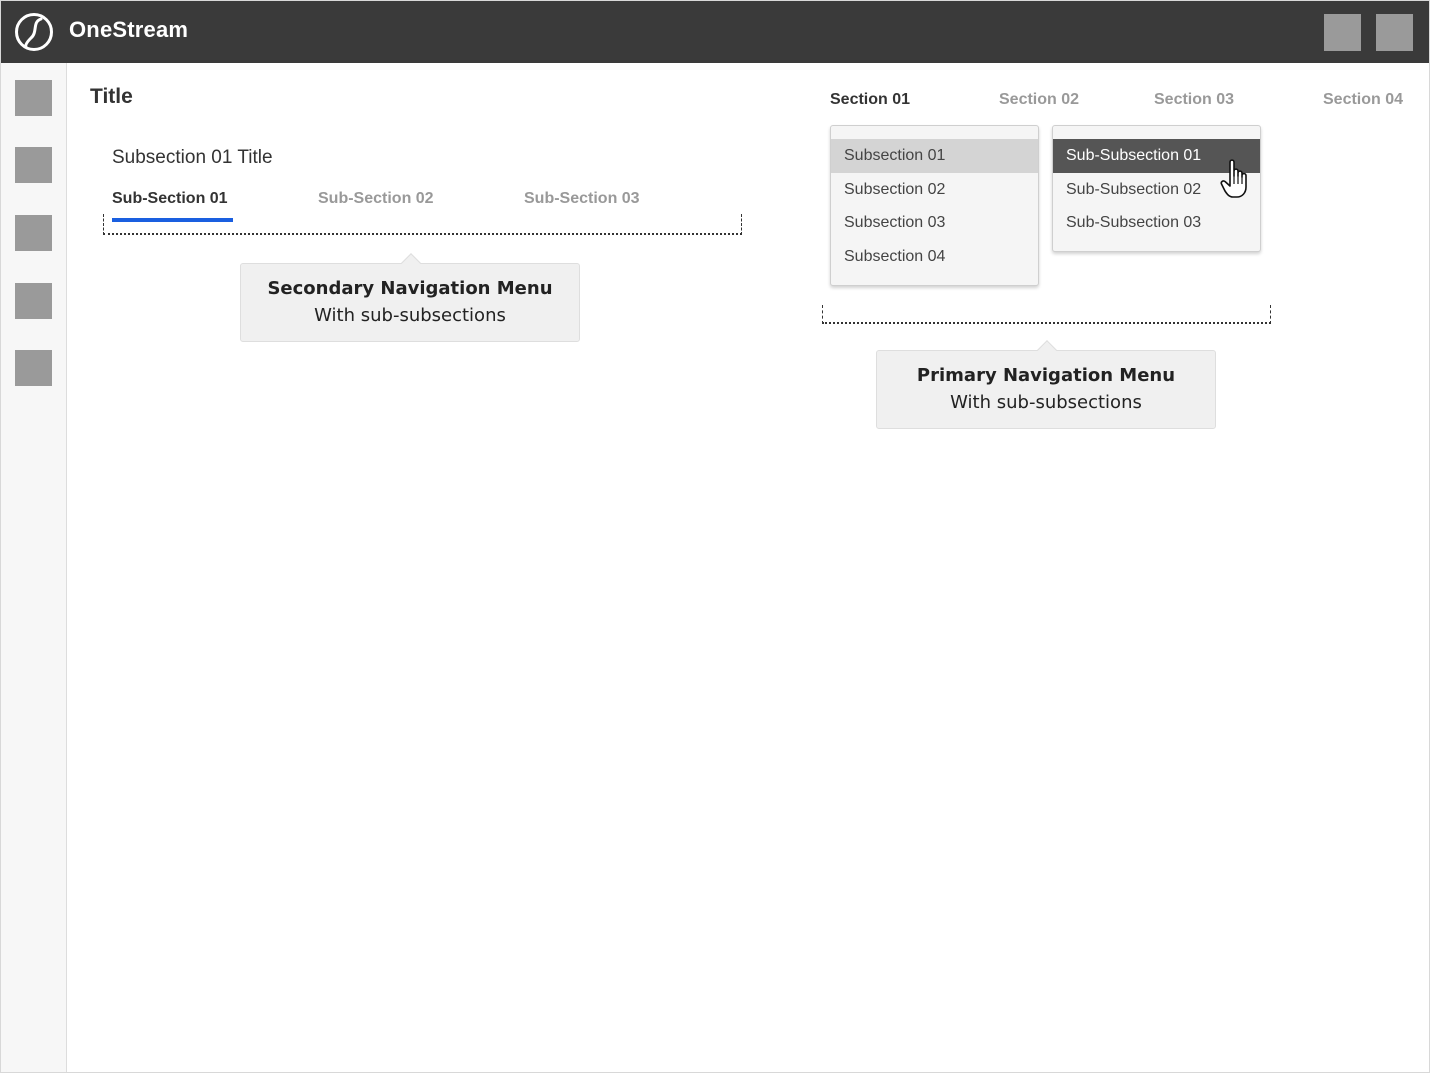 The image size is (1430, 1073). I want to click on primary-tab-section-04: Section 04, so click(1363, 100).